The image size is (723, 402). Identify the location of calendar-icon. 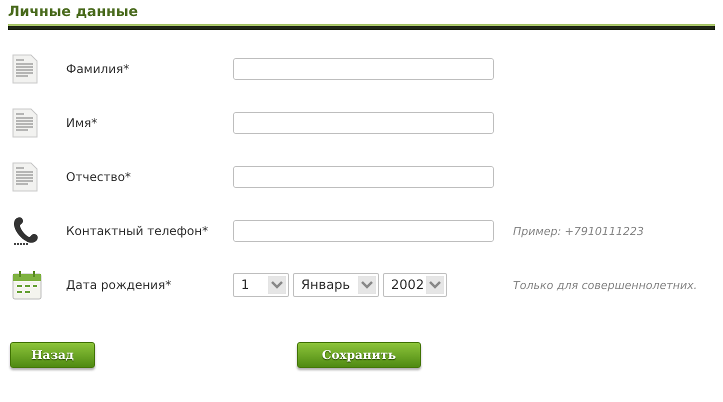
(27, 285).